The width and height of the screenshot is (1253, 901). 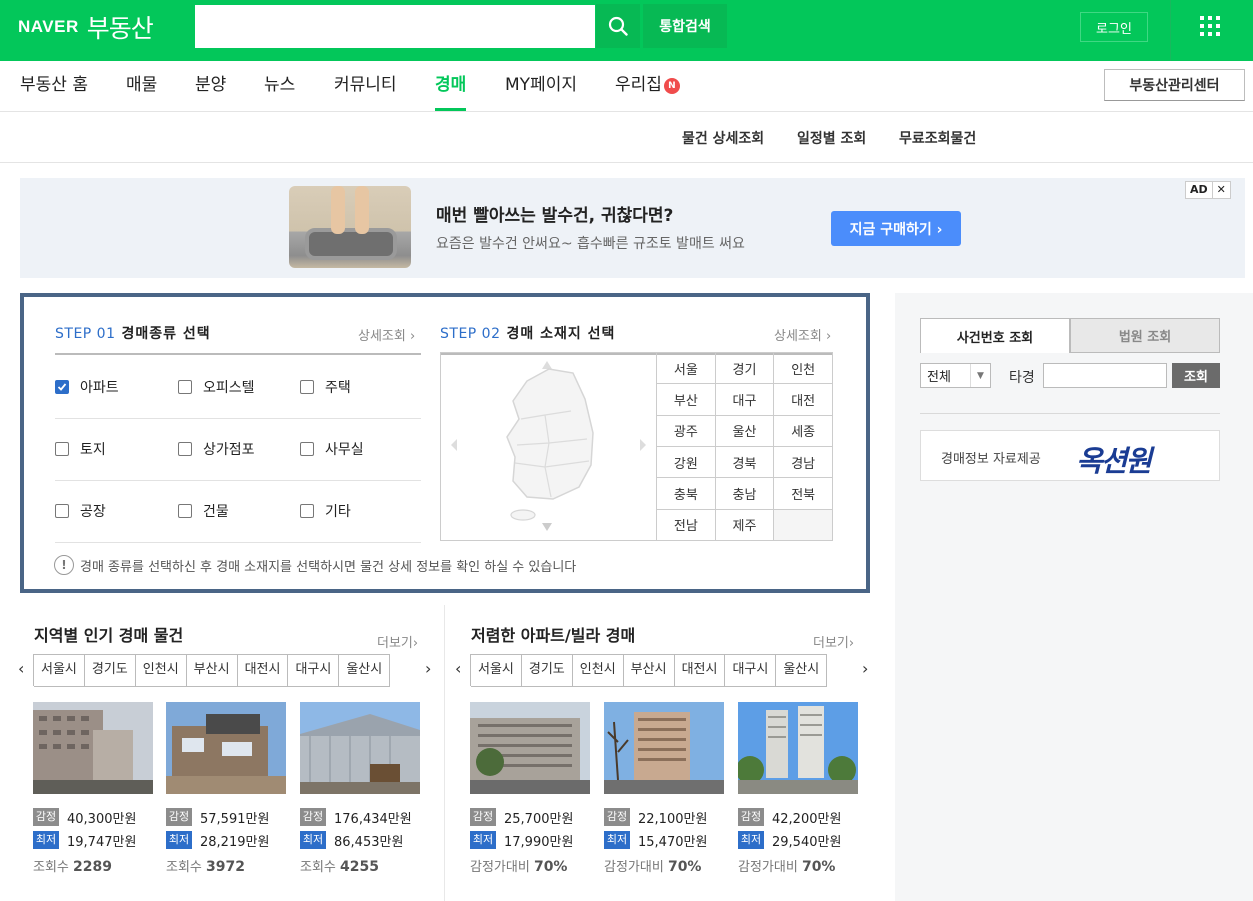 What do you see at coordinates (210, 86) in the screenshot?
I see `nav-presale: 분양` at bounding box center [210, 86].